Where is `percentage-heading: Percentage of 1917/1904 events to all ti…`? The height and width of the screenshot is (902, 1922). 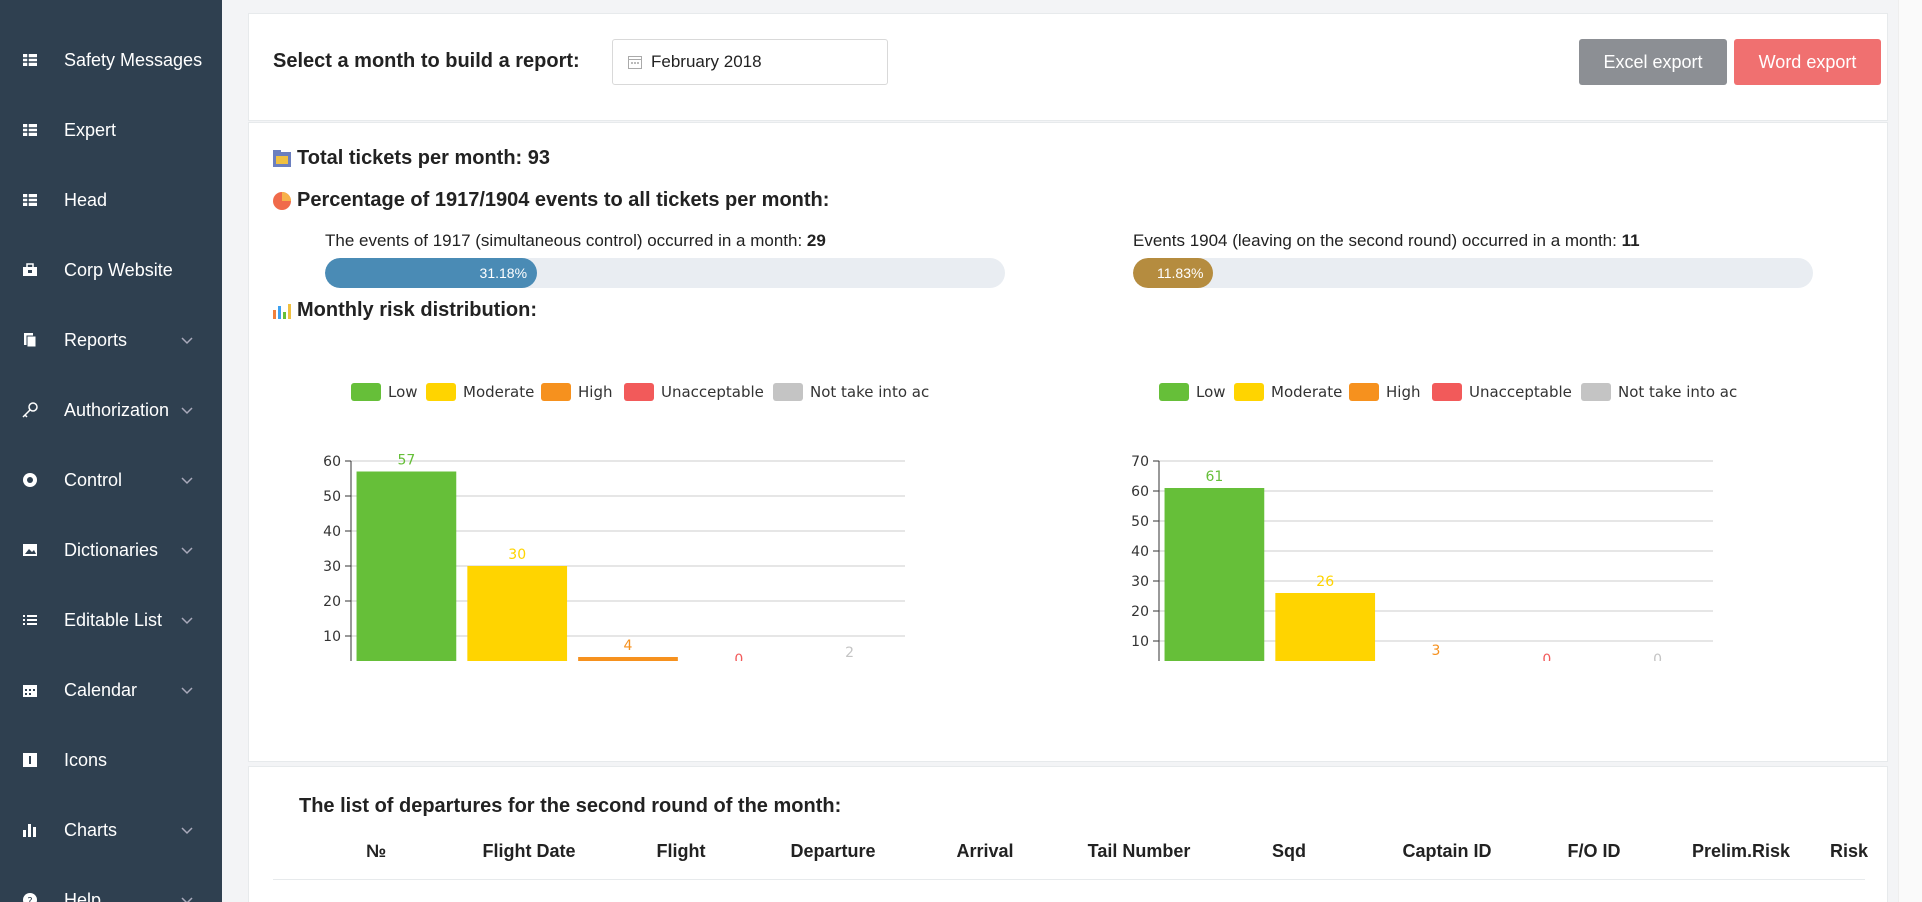 percentage-heading: Percentage of 1917/1904 events to all ti… is located at coordinates (550, 200).